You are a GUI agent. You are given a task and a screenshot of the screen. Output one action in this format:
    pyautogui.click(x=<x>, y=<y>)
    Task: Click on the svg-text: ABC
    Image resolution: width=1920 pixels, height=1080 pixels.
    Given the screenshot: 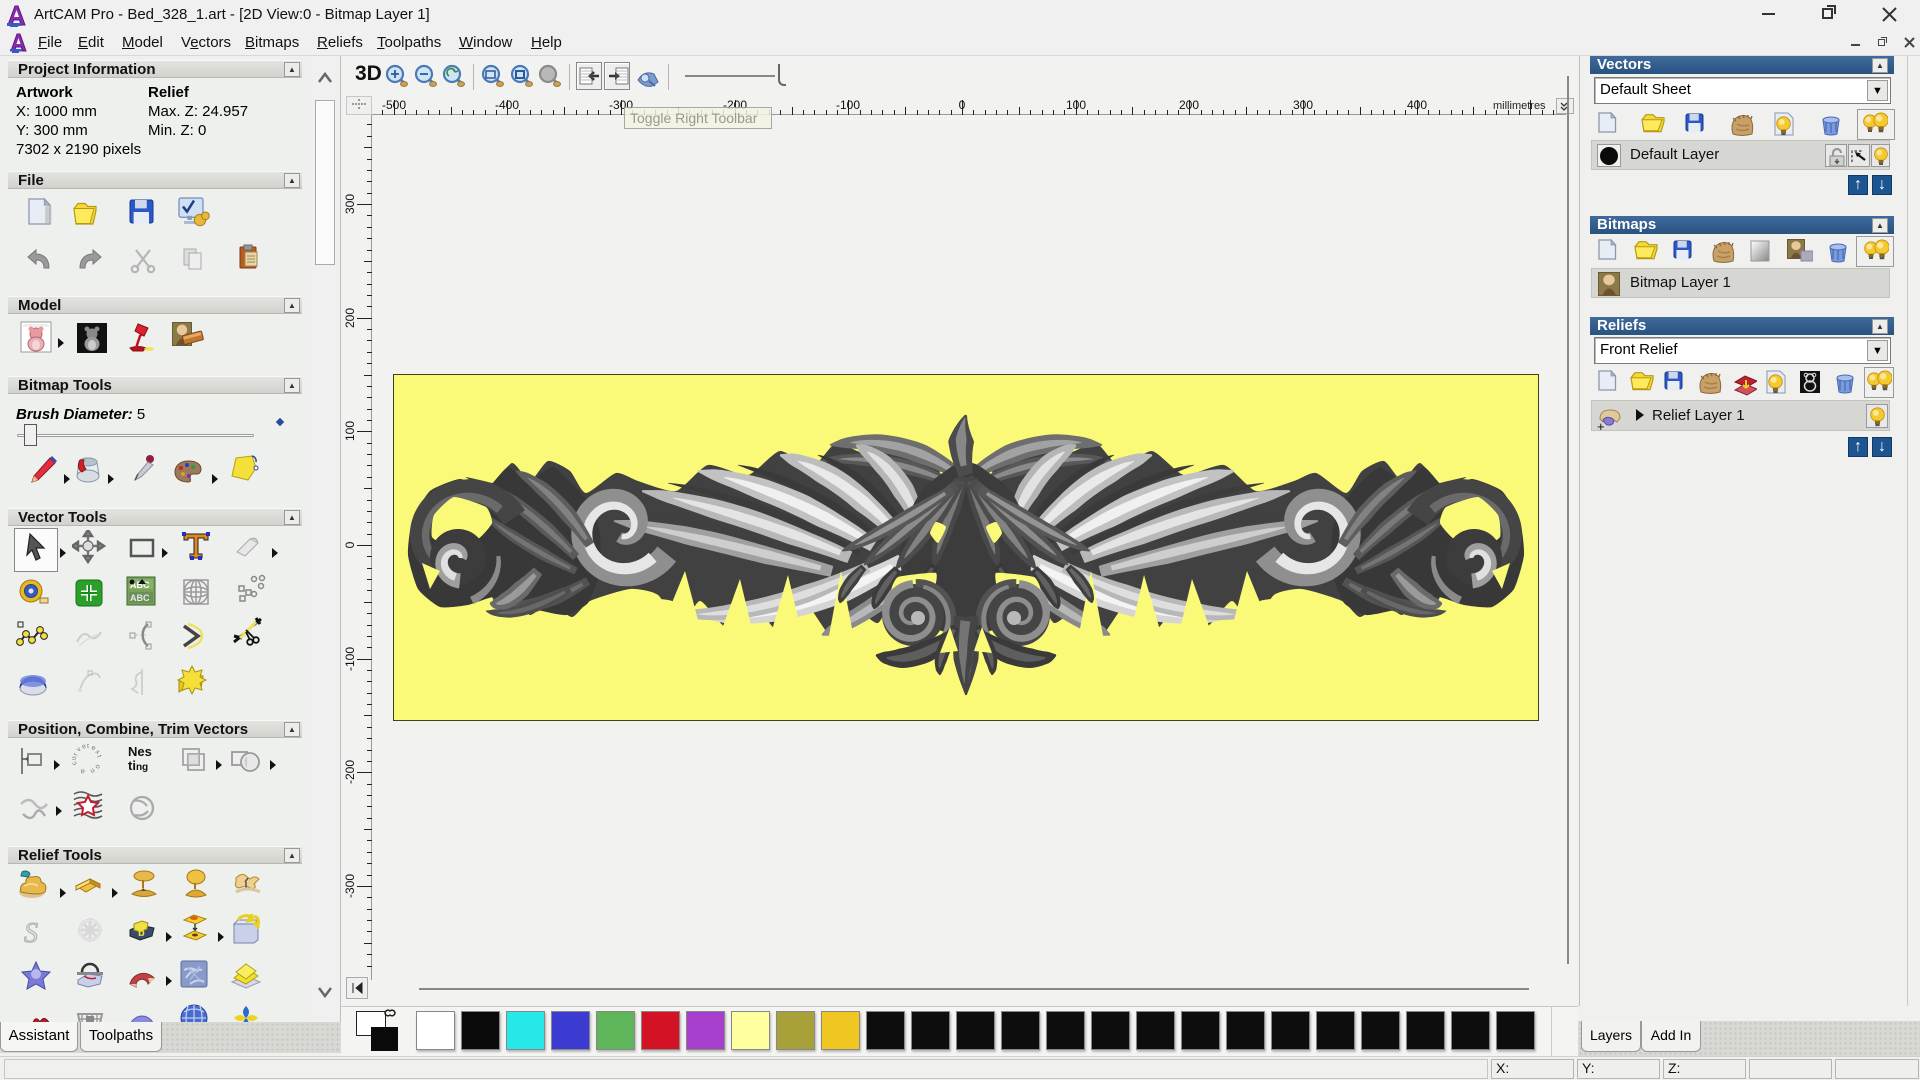 What is the action you would take?
    pyautogui.click(x=140, y=598)
    